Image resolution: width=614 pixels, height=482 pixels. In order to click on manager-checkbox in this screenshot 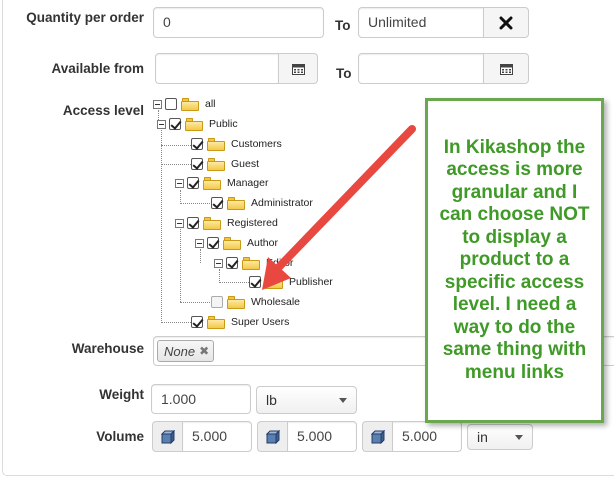, I will do `click(193, 183)`.